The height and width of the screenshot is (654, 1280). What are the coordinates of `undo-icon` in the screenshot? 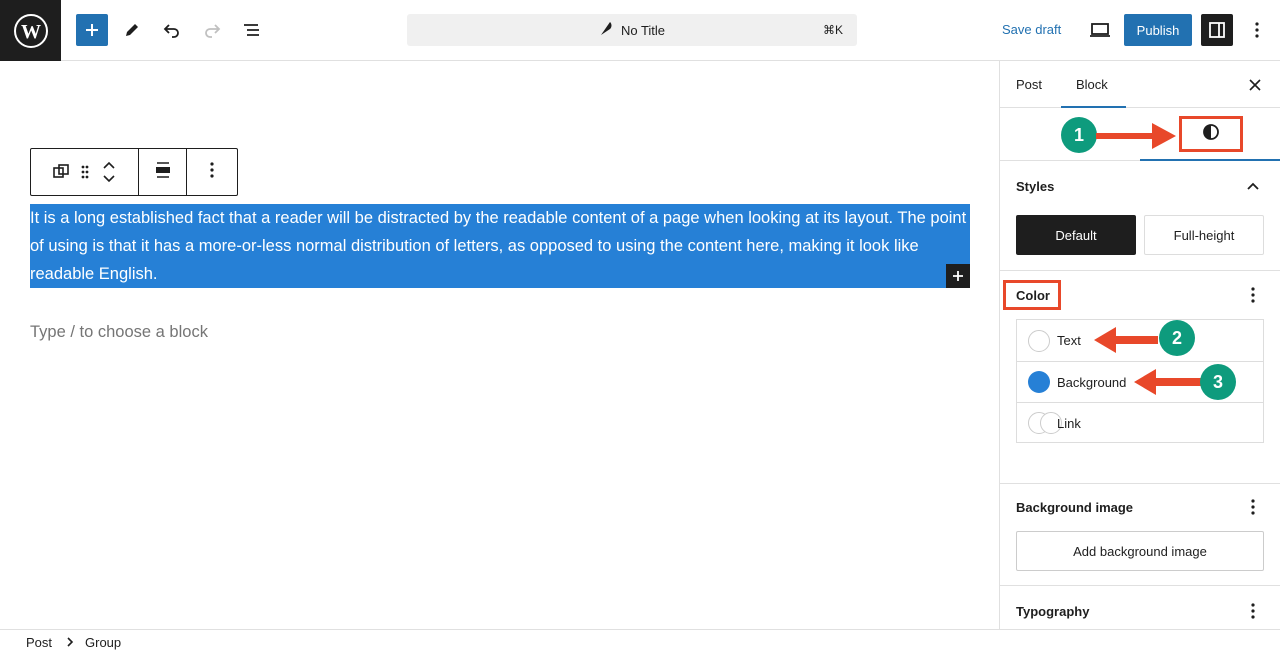 It's located at (172, 30).